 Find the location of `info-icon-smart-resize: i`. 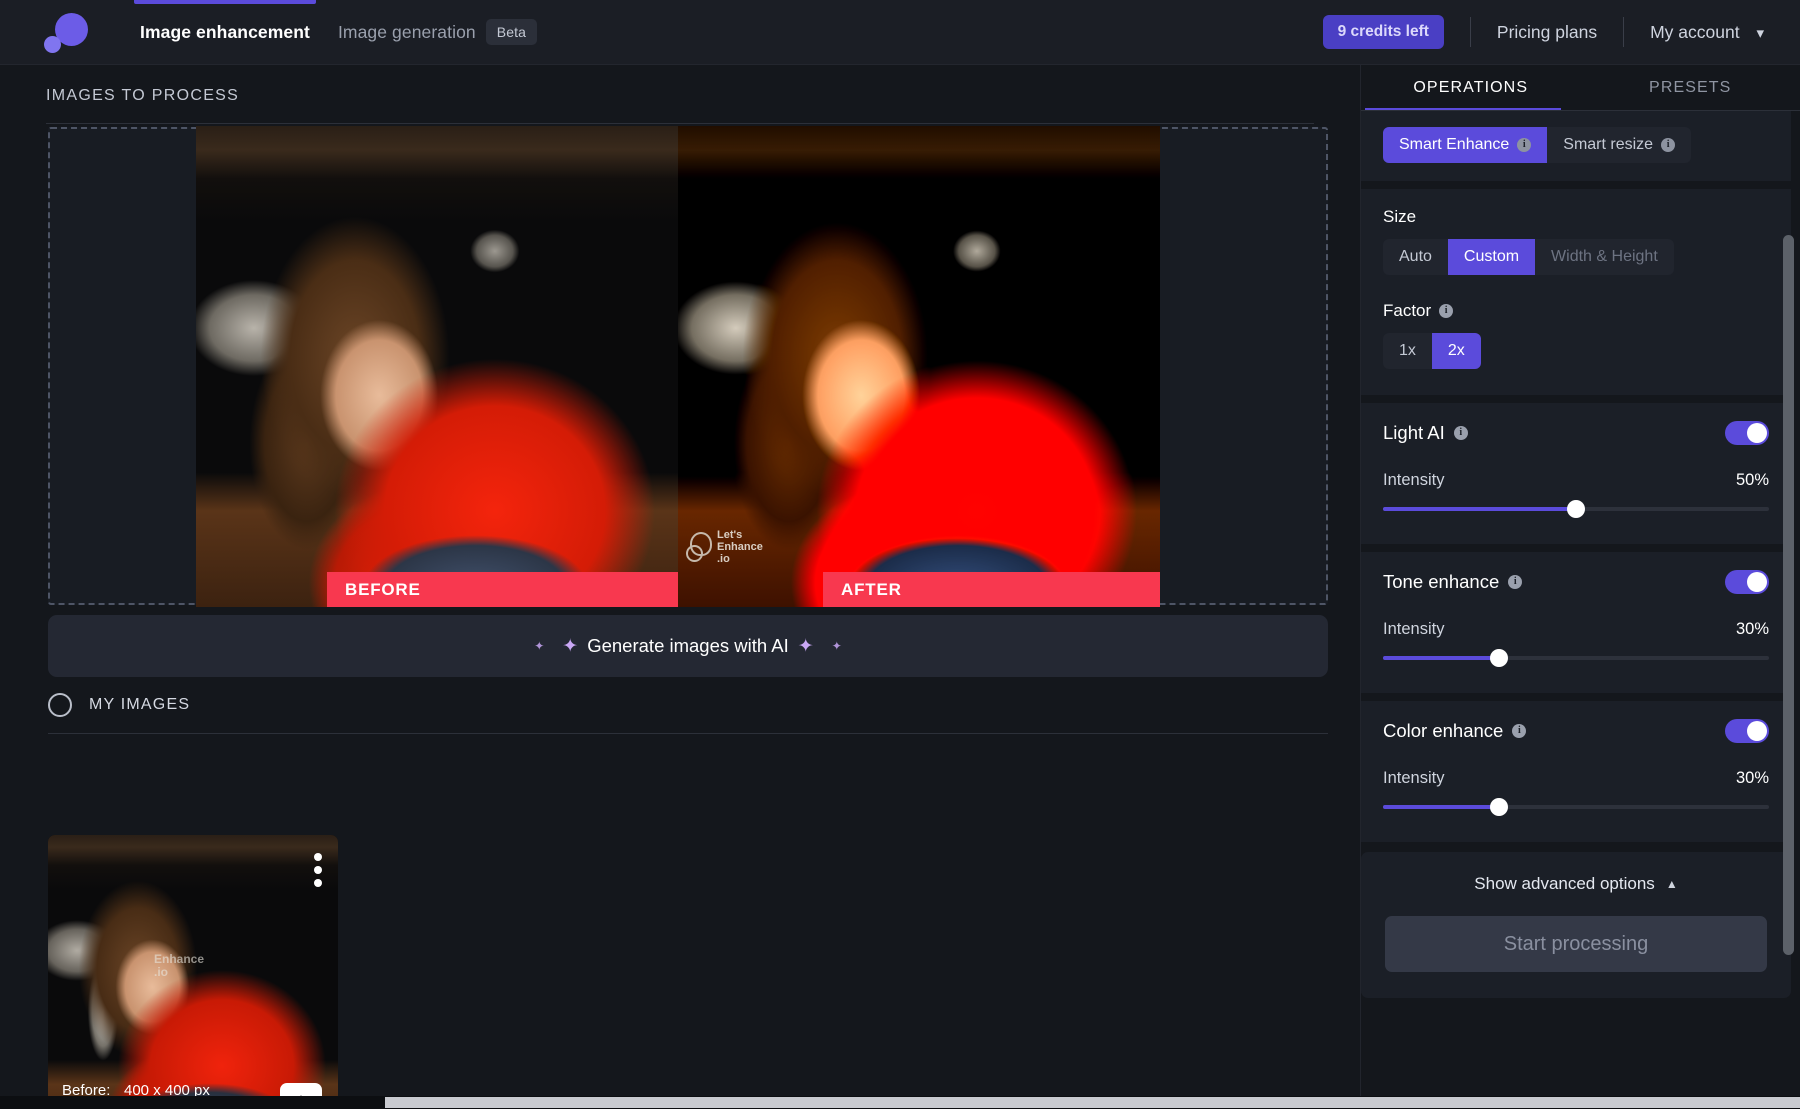

info-icon-smart-resize: i is located at coordinates (1668, 145).